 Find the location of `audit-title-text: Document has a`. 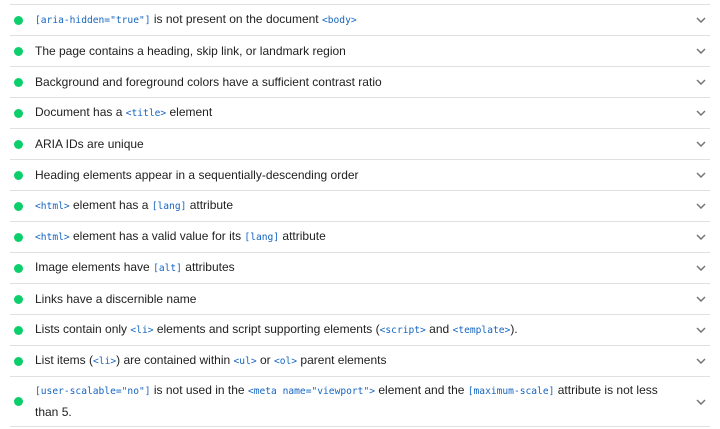

audit-title-text: Document has a is located at coordinates (80, 112).